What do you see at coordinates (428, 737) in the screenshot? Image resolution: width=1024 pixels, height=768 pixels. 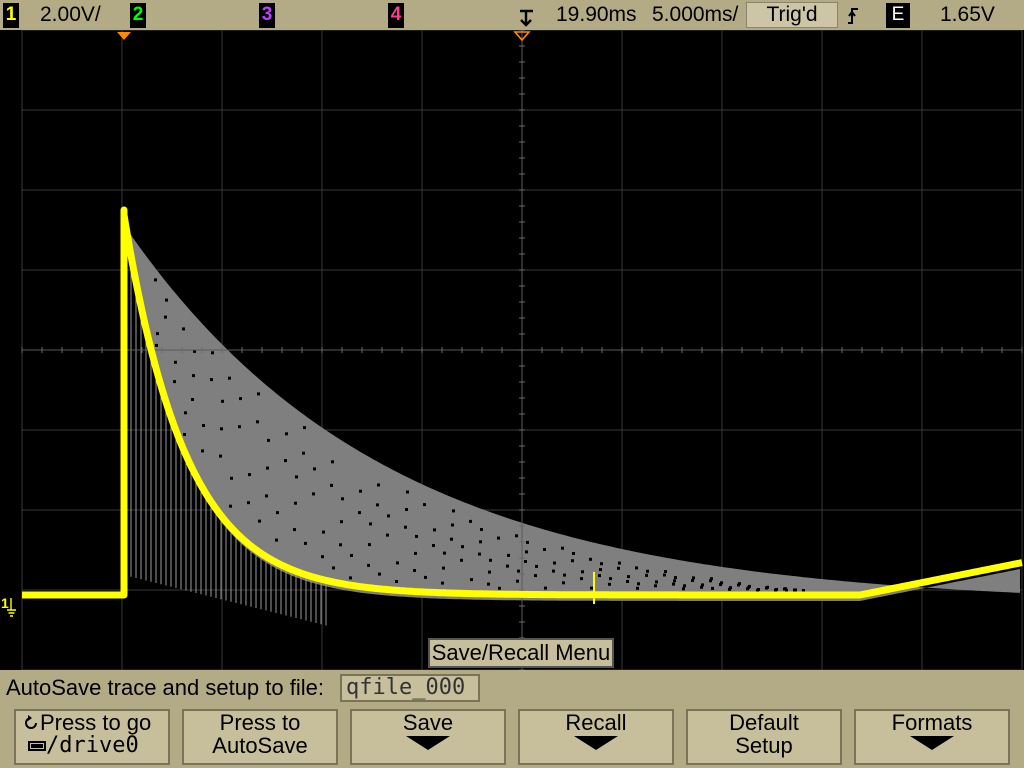 I see `save-button: Save` at bounding box center [428, 737].